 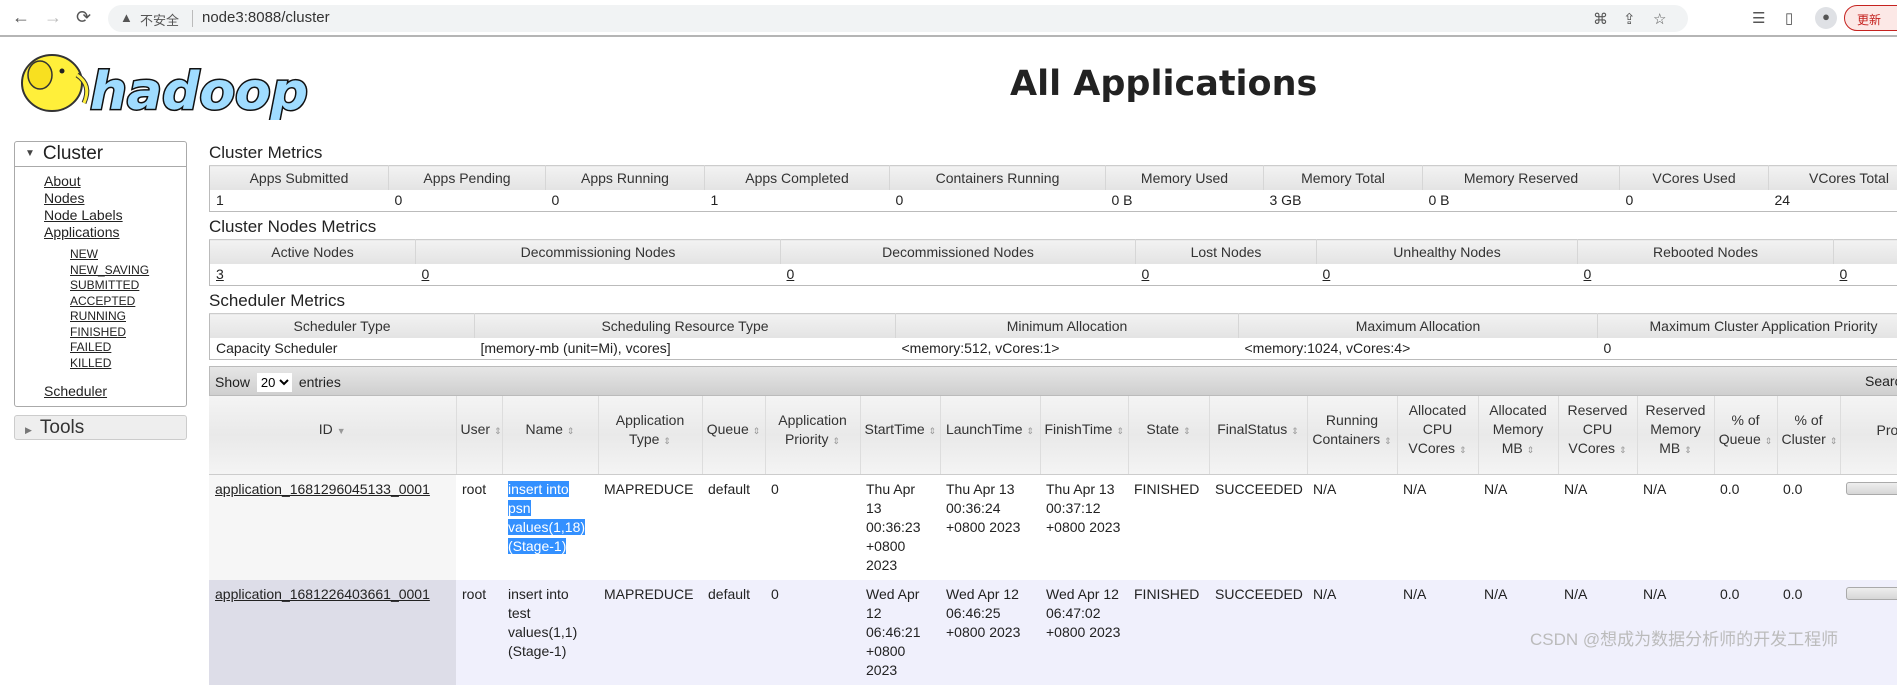 I want to click on sidebar-tools-header: ▶Tools, so click(x=100, y=427).